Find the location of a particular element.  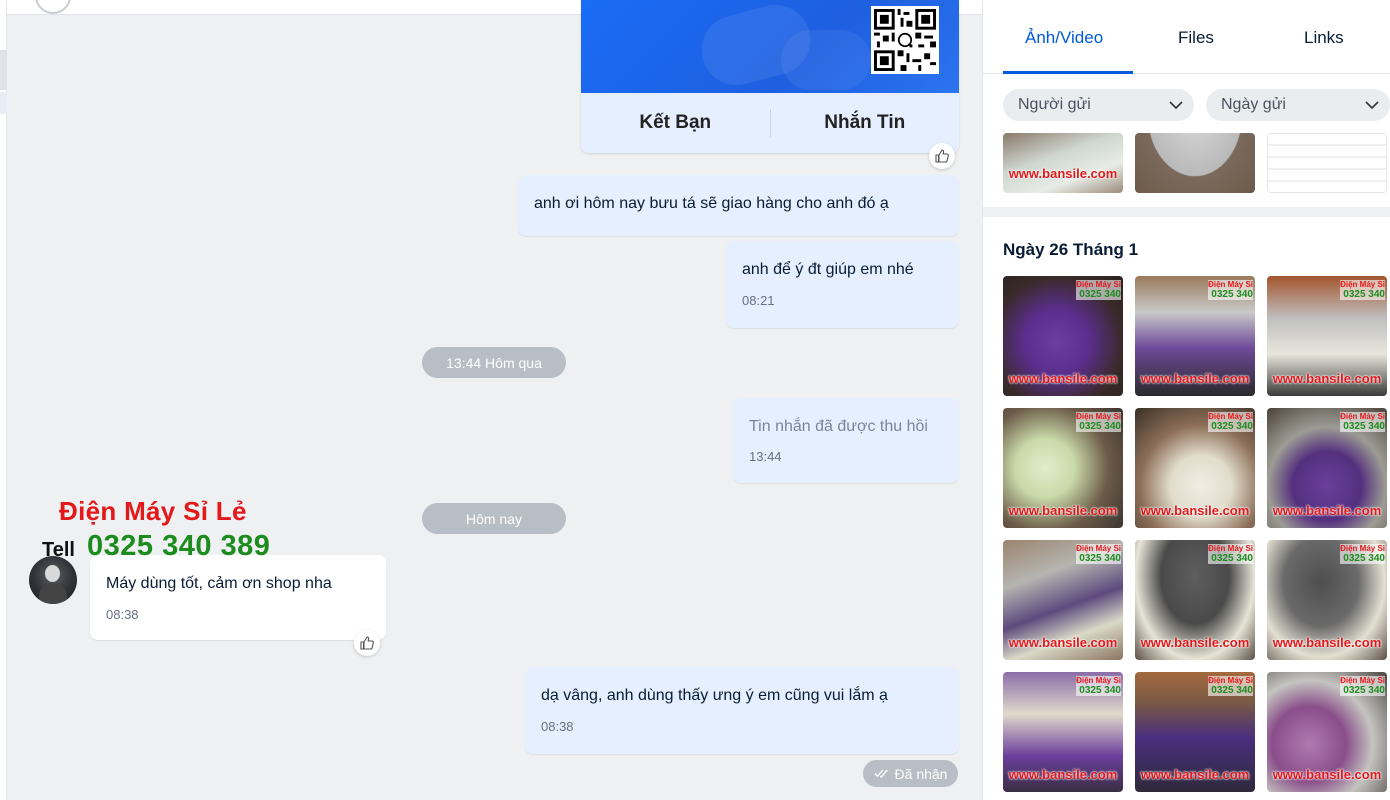

delivery-status-badge: Đã nhận is located at coordinates (910, 773).